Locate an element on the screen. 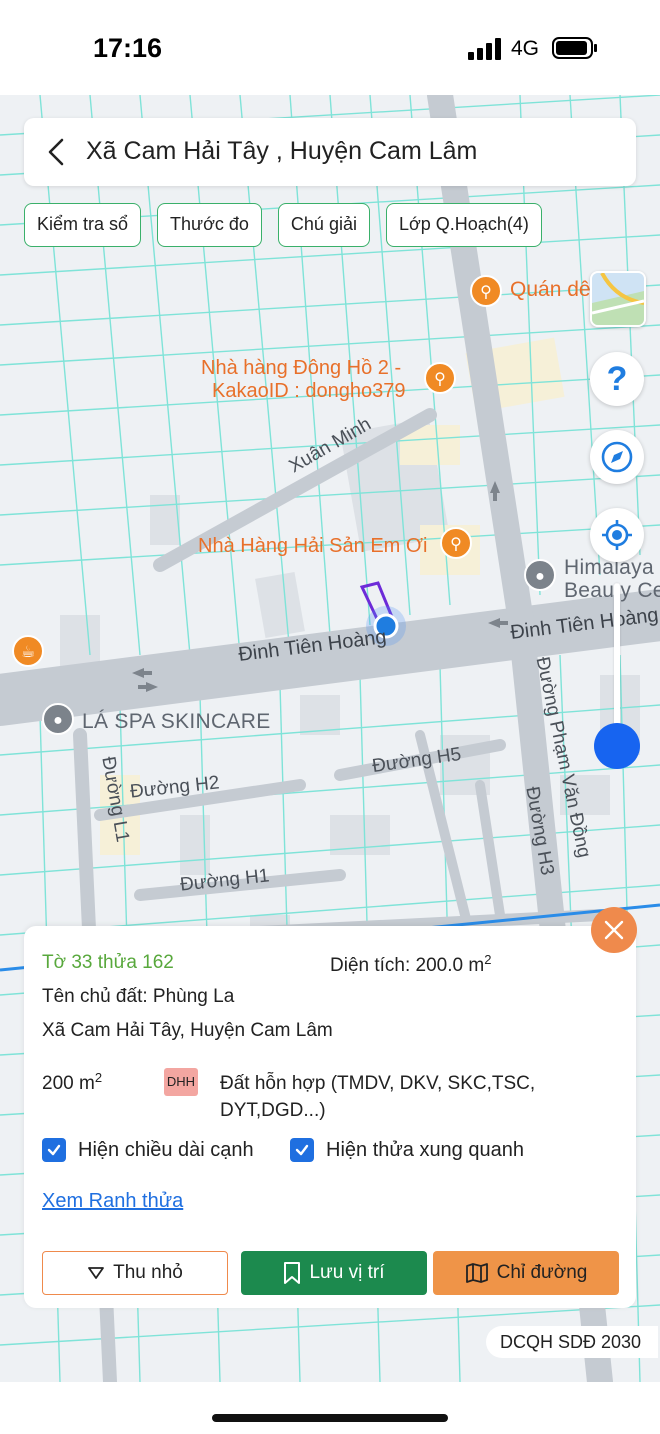 The image size is (660, 1434). help-button: ? is located at coordinates (617, 379).